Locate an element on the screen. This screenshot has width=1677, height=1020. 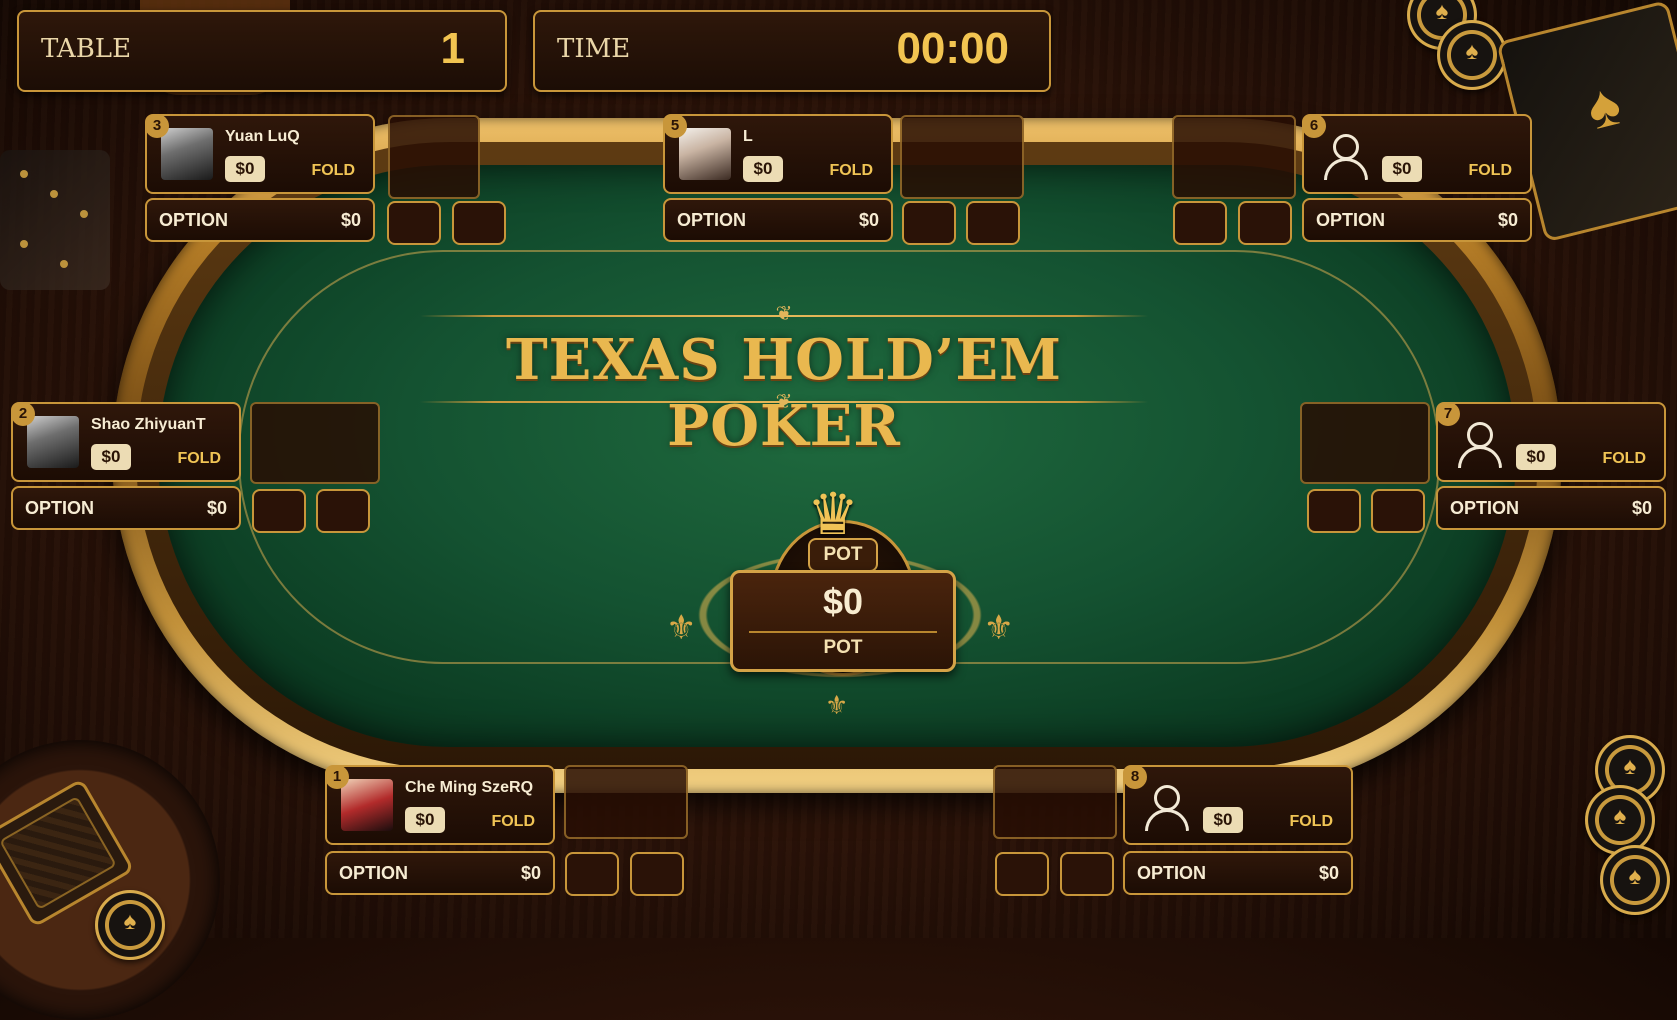
seat-number: 5 is located at coordinates (675, 126).